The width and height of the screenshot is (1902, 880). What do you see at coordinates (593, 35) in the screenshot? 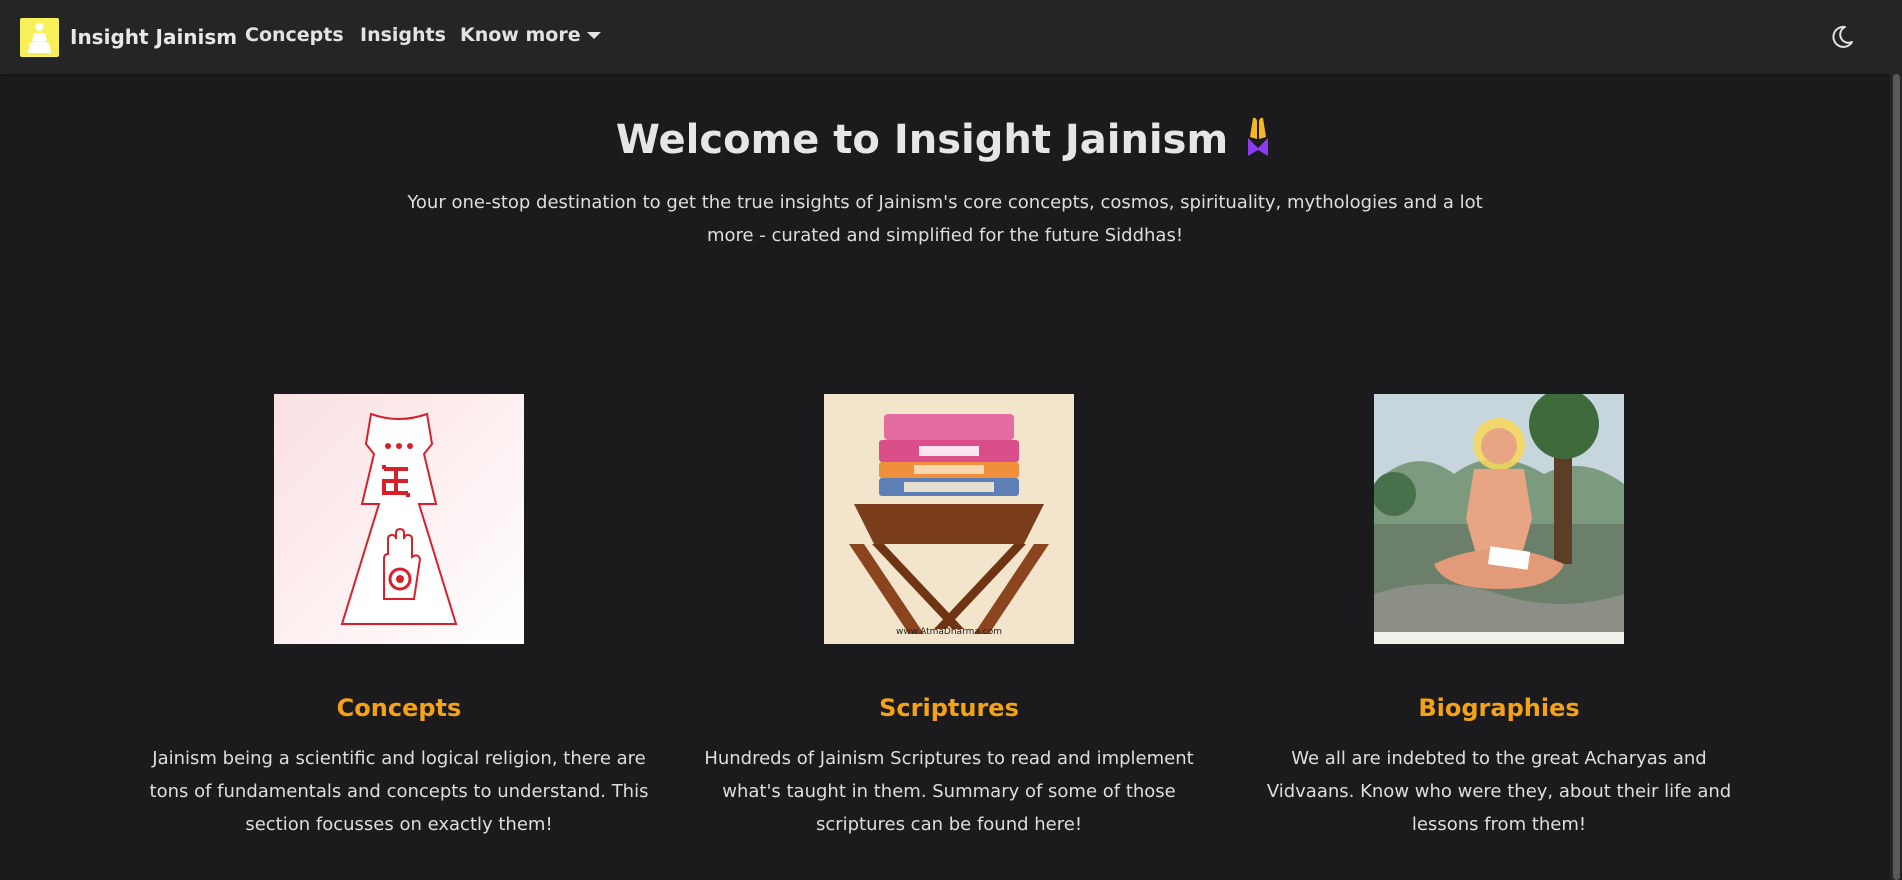
I see `caret-down-icon` at bounding box center [593, 35].